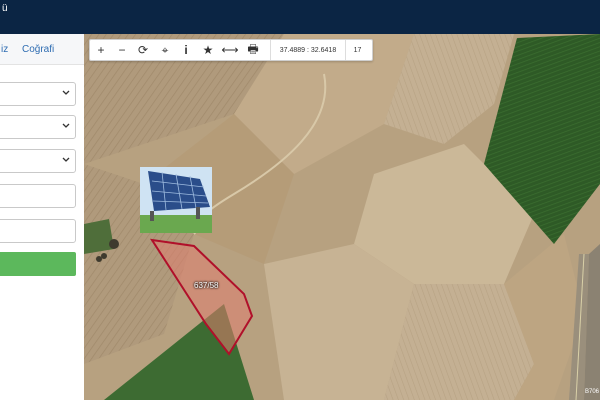 The image size is (600, 400). What do you see at coordinates (253, 50) in the screenshot?
I see `print-icon: 🖶` at bounding box center [253, 50].